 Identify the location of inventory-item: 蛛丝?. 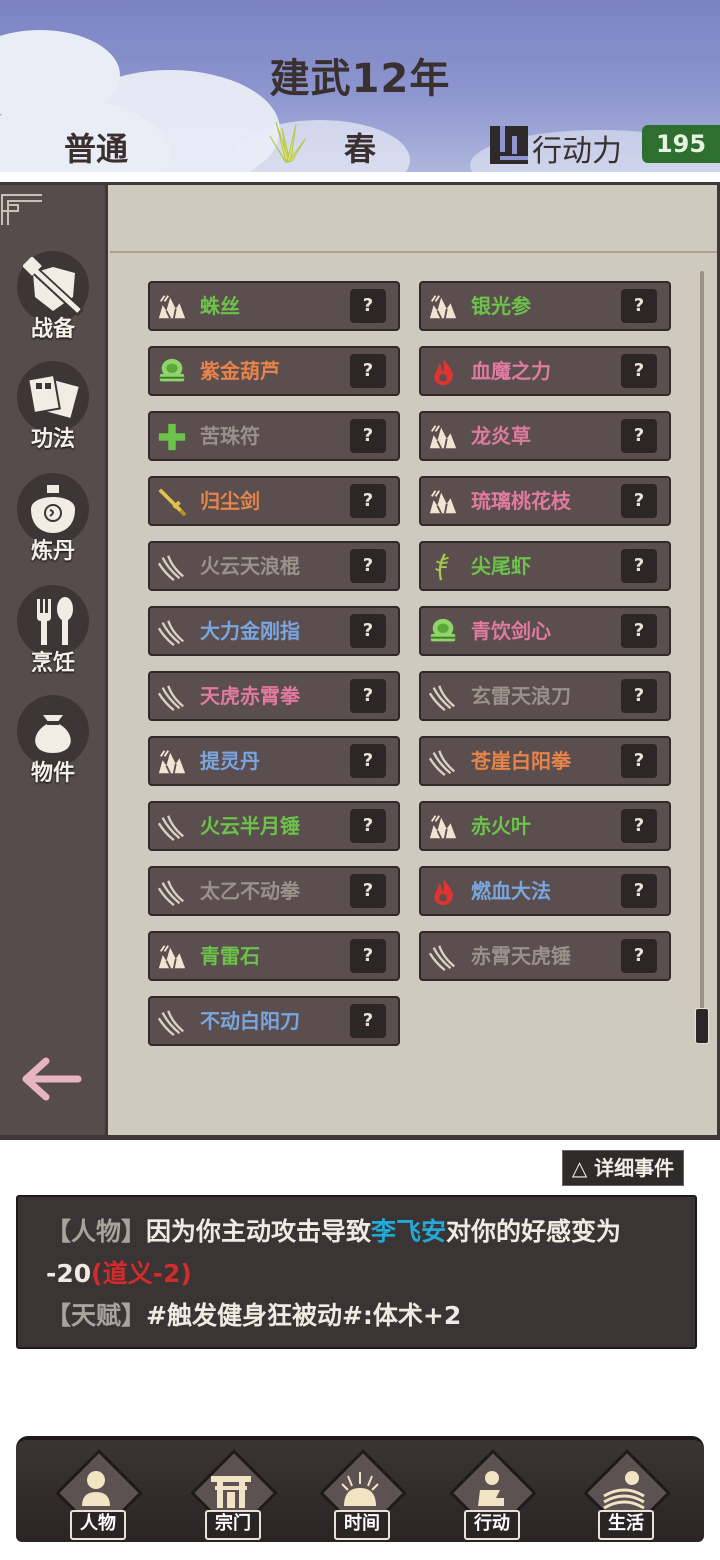
(274, 306).